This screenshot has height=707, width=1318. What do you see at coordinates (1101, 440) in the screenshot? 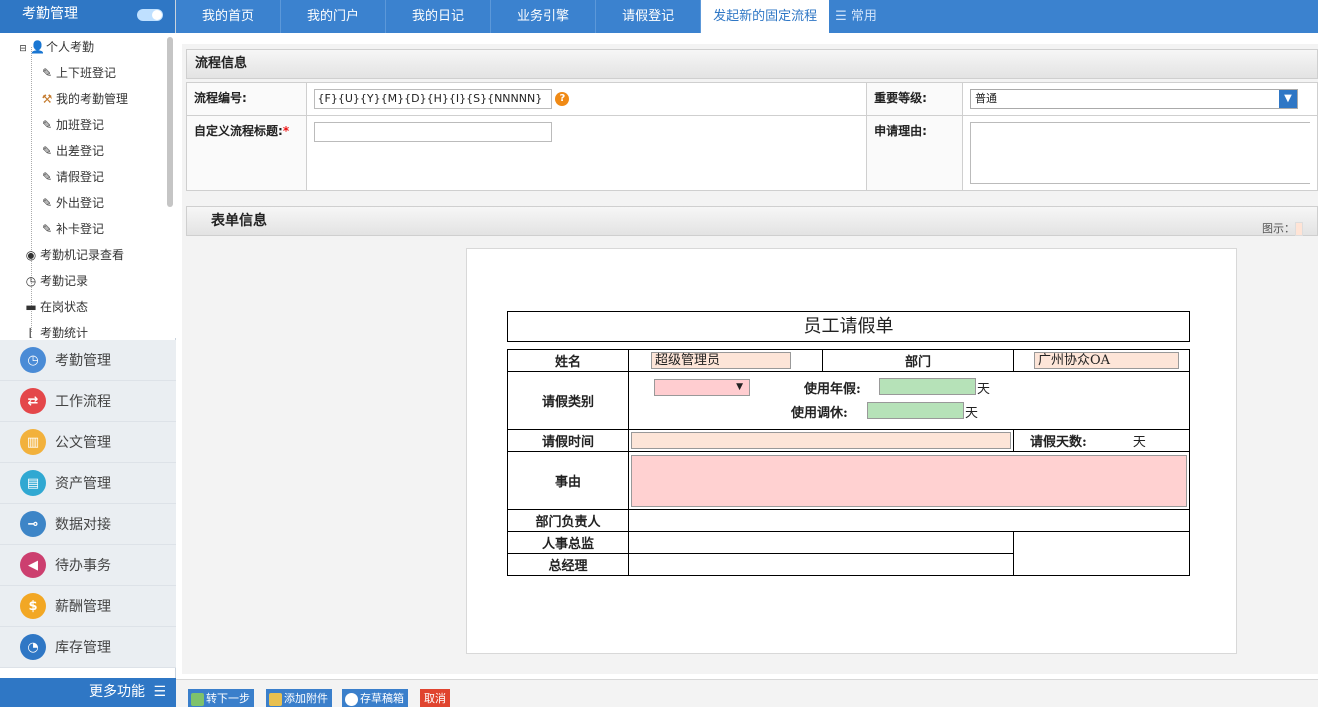
I see `leave-days-cell: 请假天数: 天` at bounding box center [1101, 440].